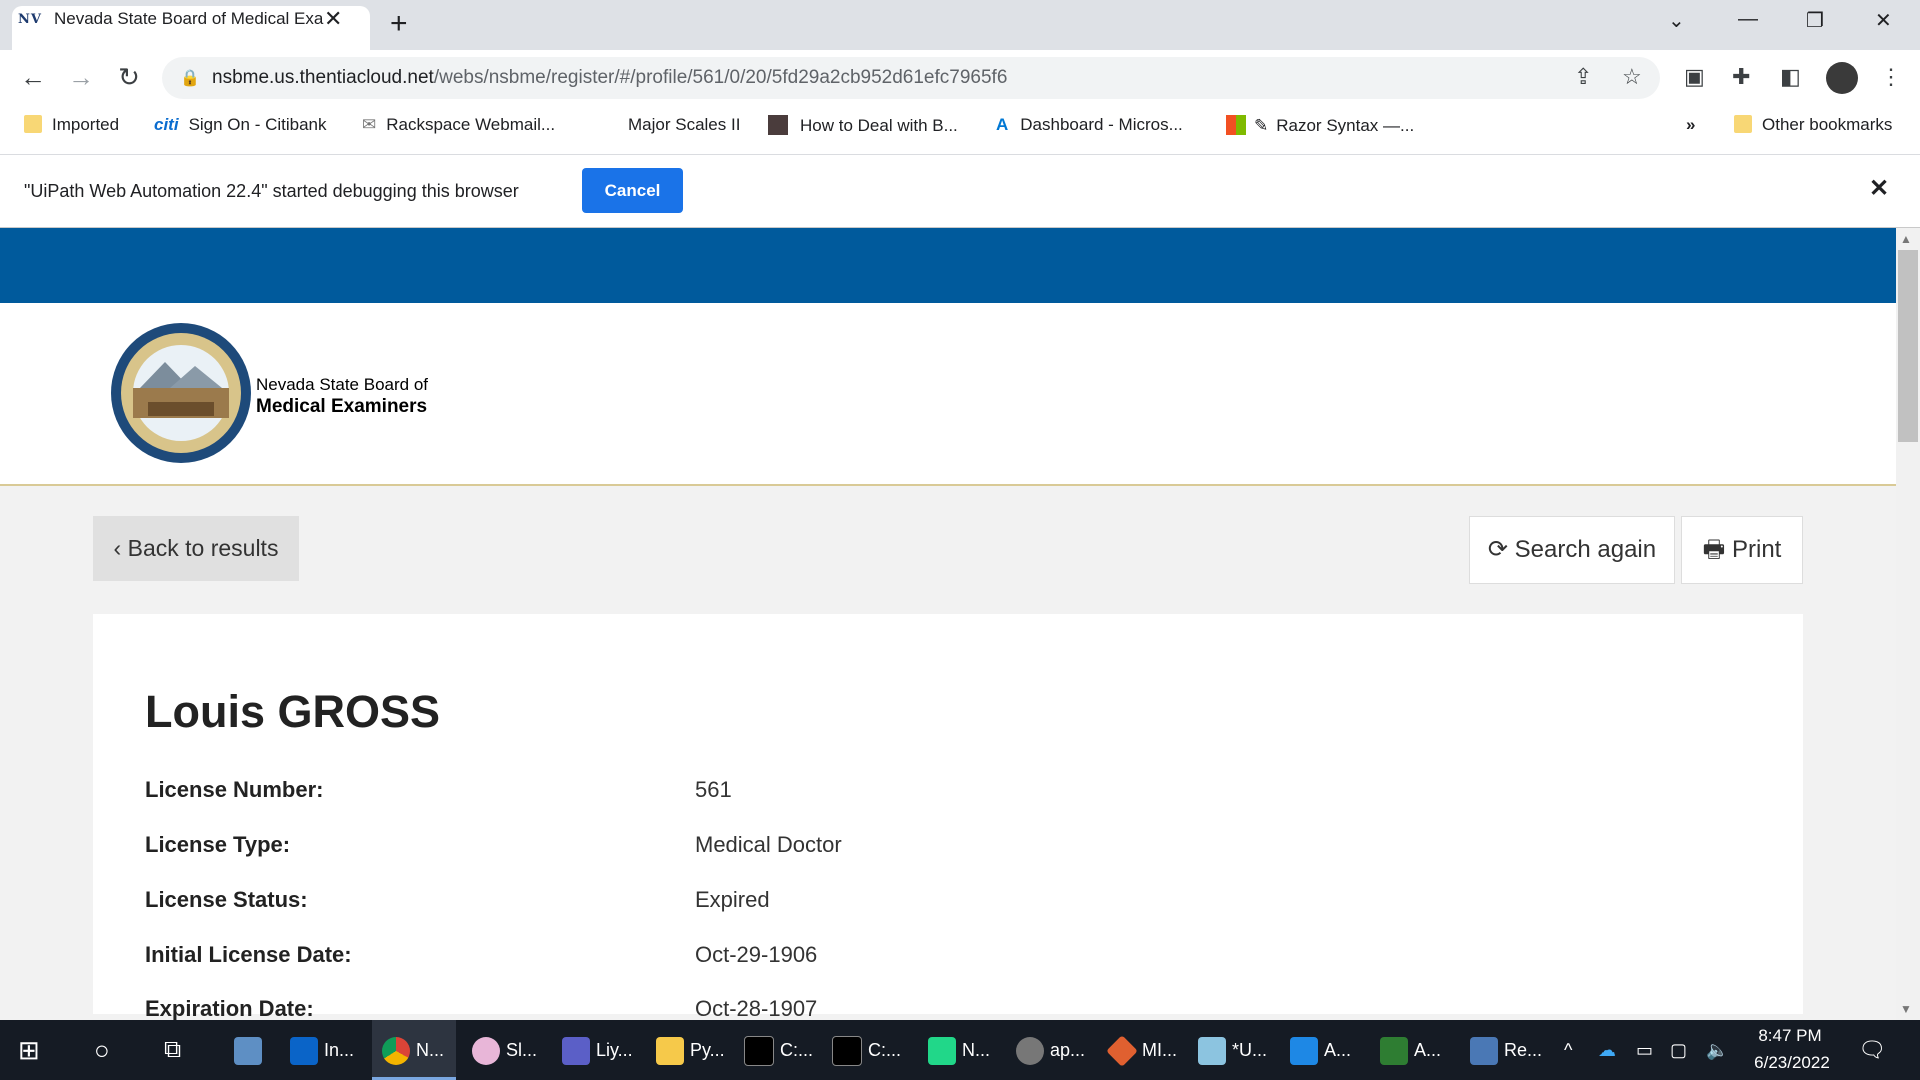 The image size is (1920, 1080). Describe the element at coordinates (942, 1051) in the screenshot. I see `pycharm-icon` at that location.